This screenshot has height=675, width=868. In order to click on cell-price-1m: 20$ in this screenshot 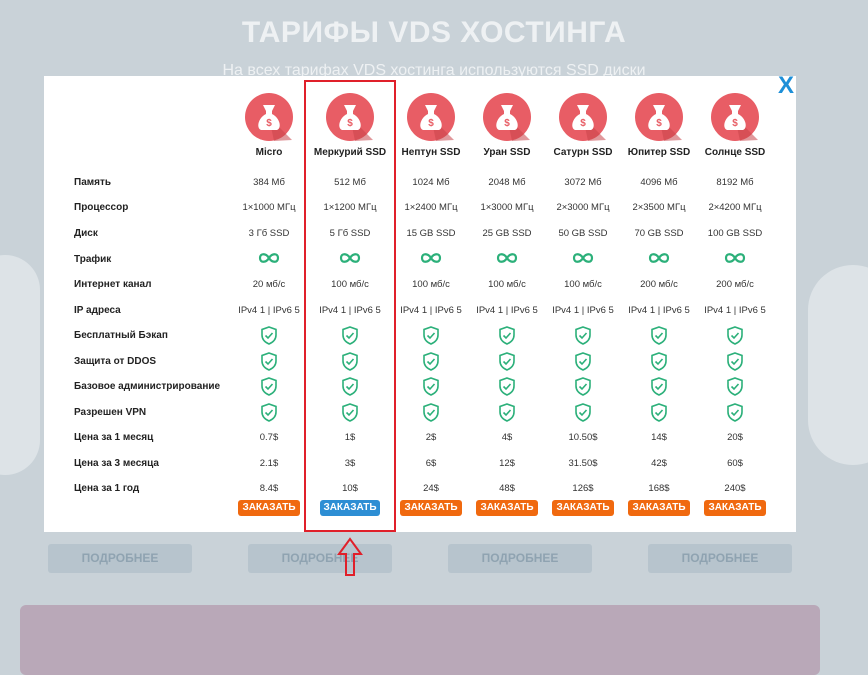, I will do `click(735, 437)`.